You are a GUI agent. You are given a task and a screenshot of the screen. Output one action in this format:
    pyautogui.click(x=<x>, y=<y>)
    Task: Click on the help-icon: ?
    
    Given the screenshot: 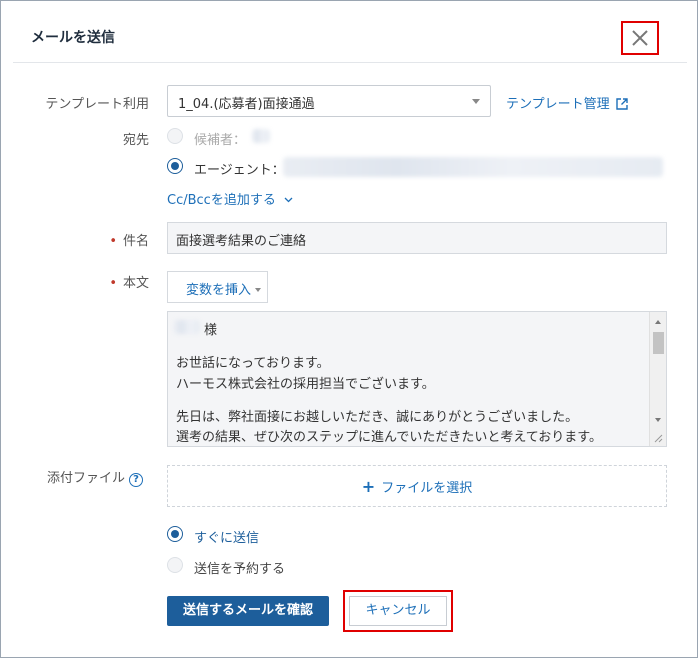 What is the action you would take?
    pyautogui.click(x=136, y=480)
    